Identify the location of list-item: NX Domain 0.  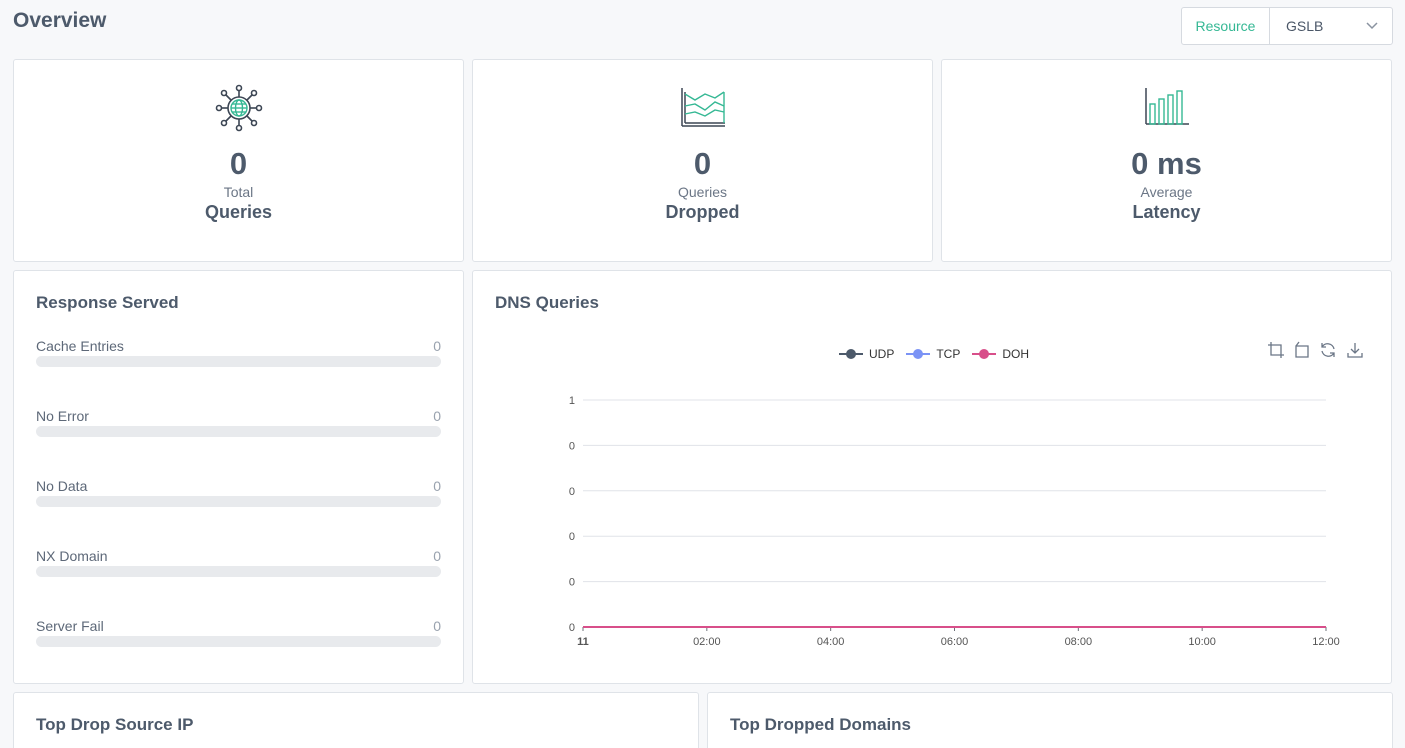
(238, 568).